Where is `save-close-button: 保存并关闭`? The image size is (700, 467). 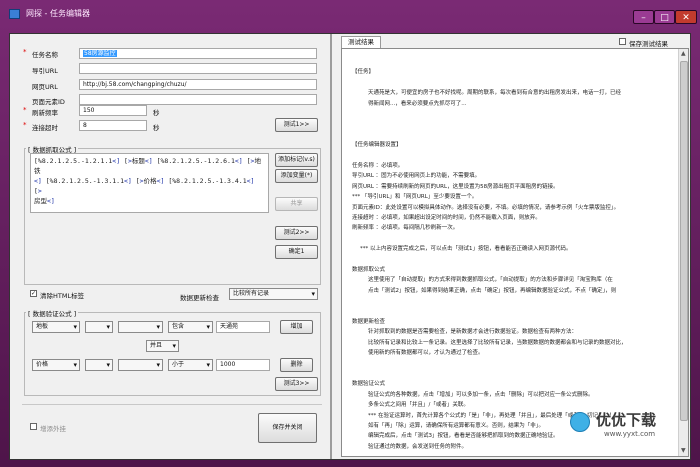 save-close-button: 保存并关闭 is located at coordinates (287, 428).